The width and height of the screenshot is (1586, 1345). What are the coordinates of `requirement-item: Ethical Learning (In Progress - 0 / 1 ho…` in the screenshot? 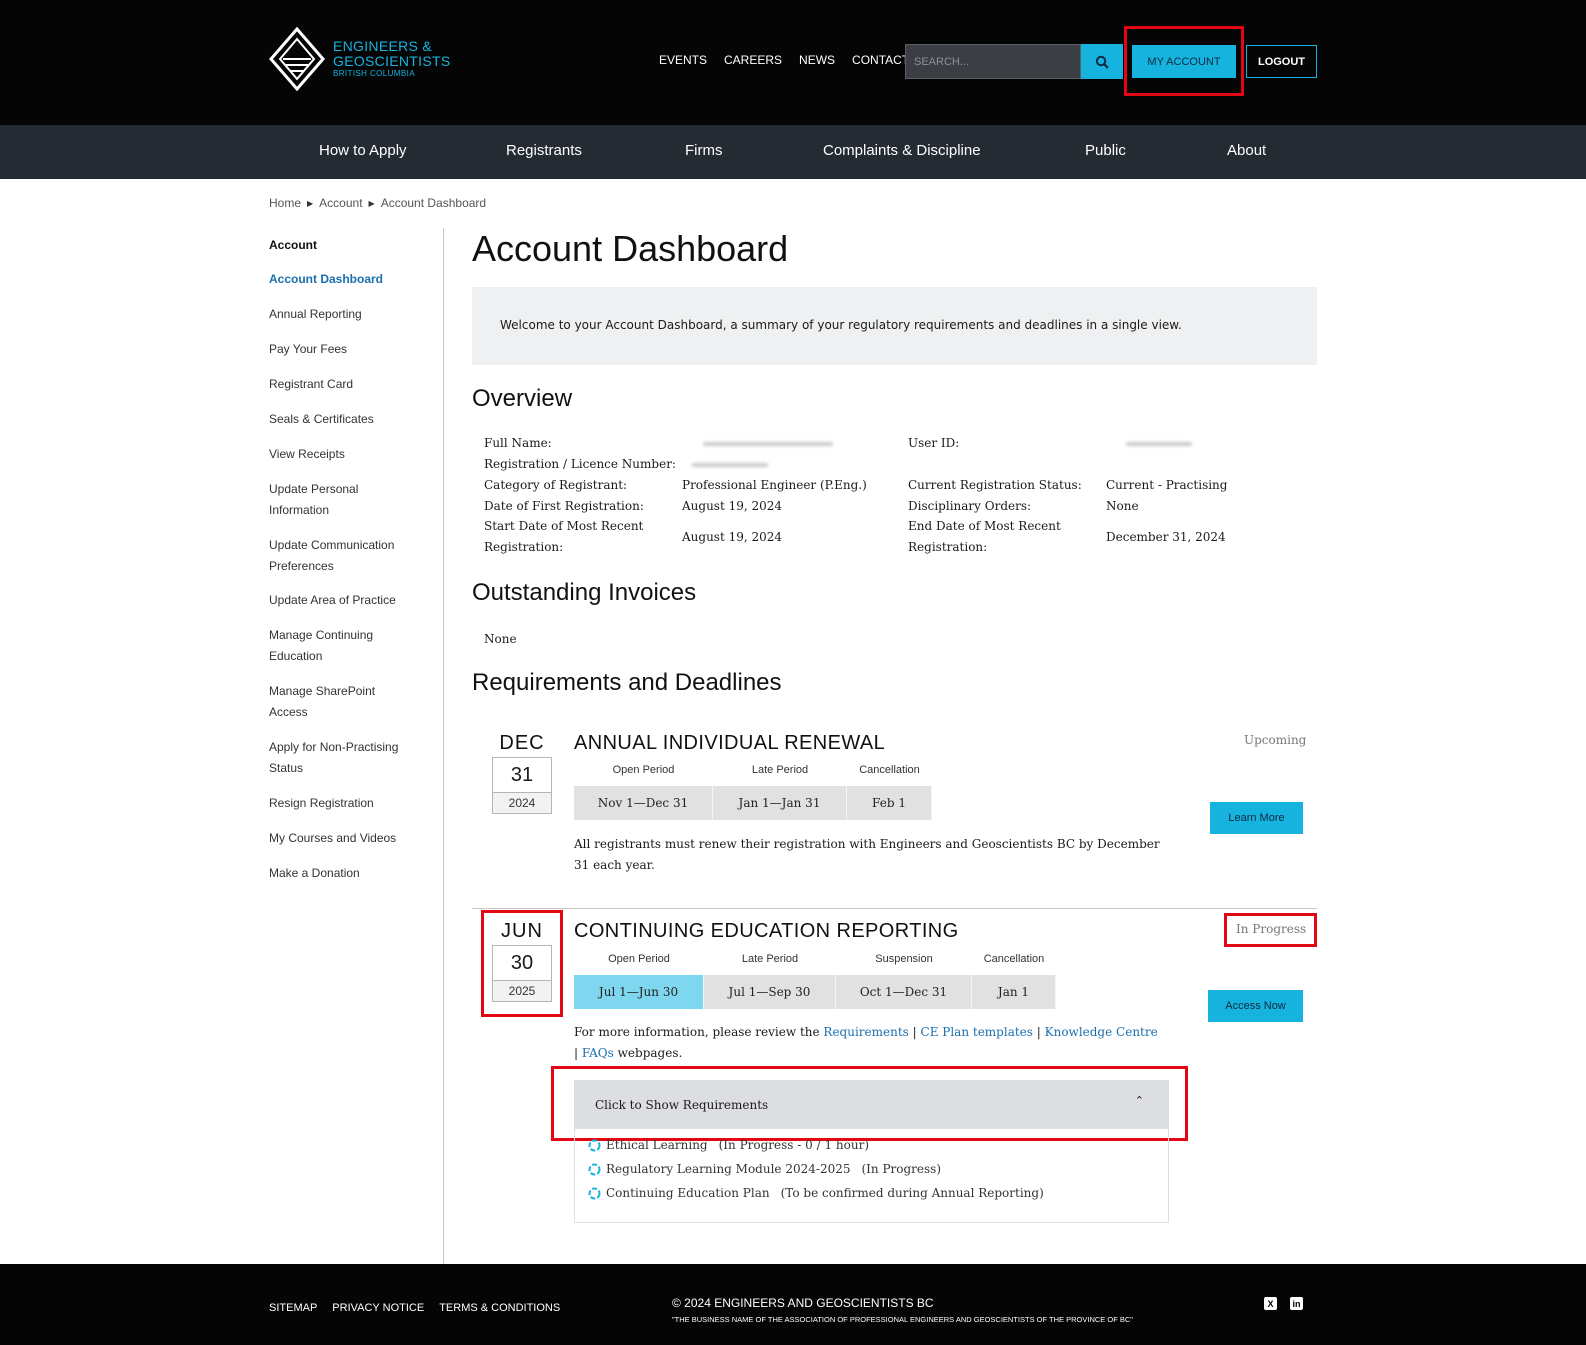 It's located at (728, 1145).